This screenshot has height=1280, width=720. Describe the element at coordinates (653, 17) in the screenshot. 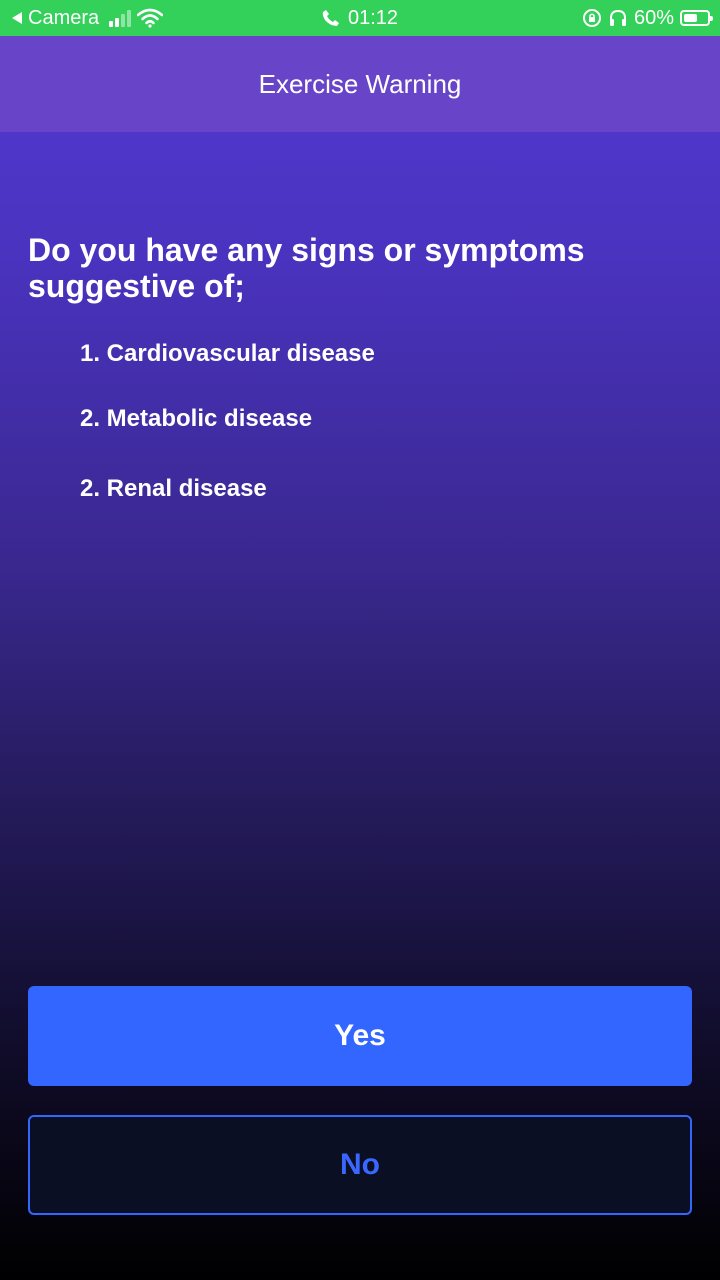

I see `battery-percent: 60%` at that location.